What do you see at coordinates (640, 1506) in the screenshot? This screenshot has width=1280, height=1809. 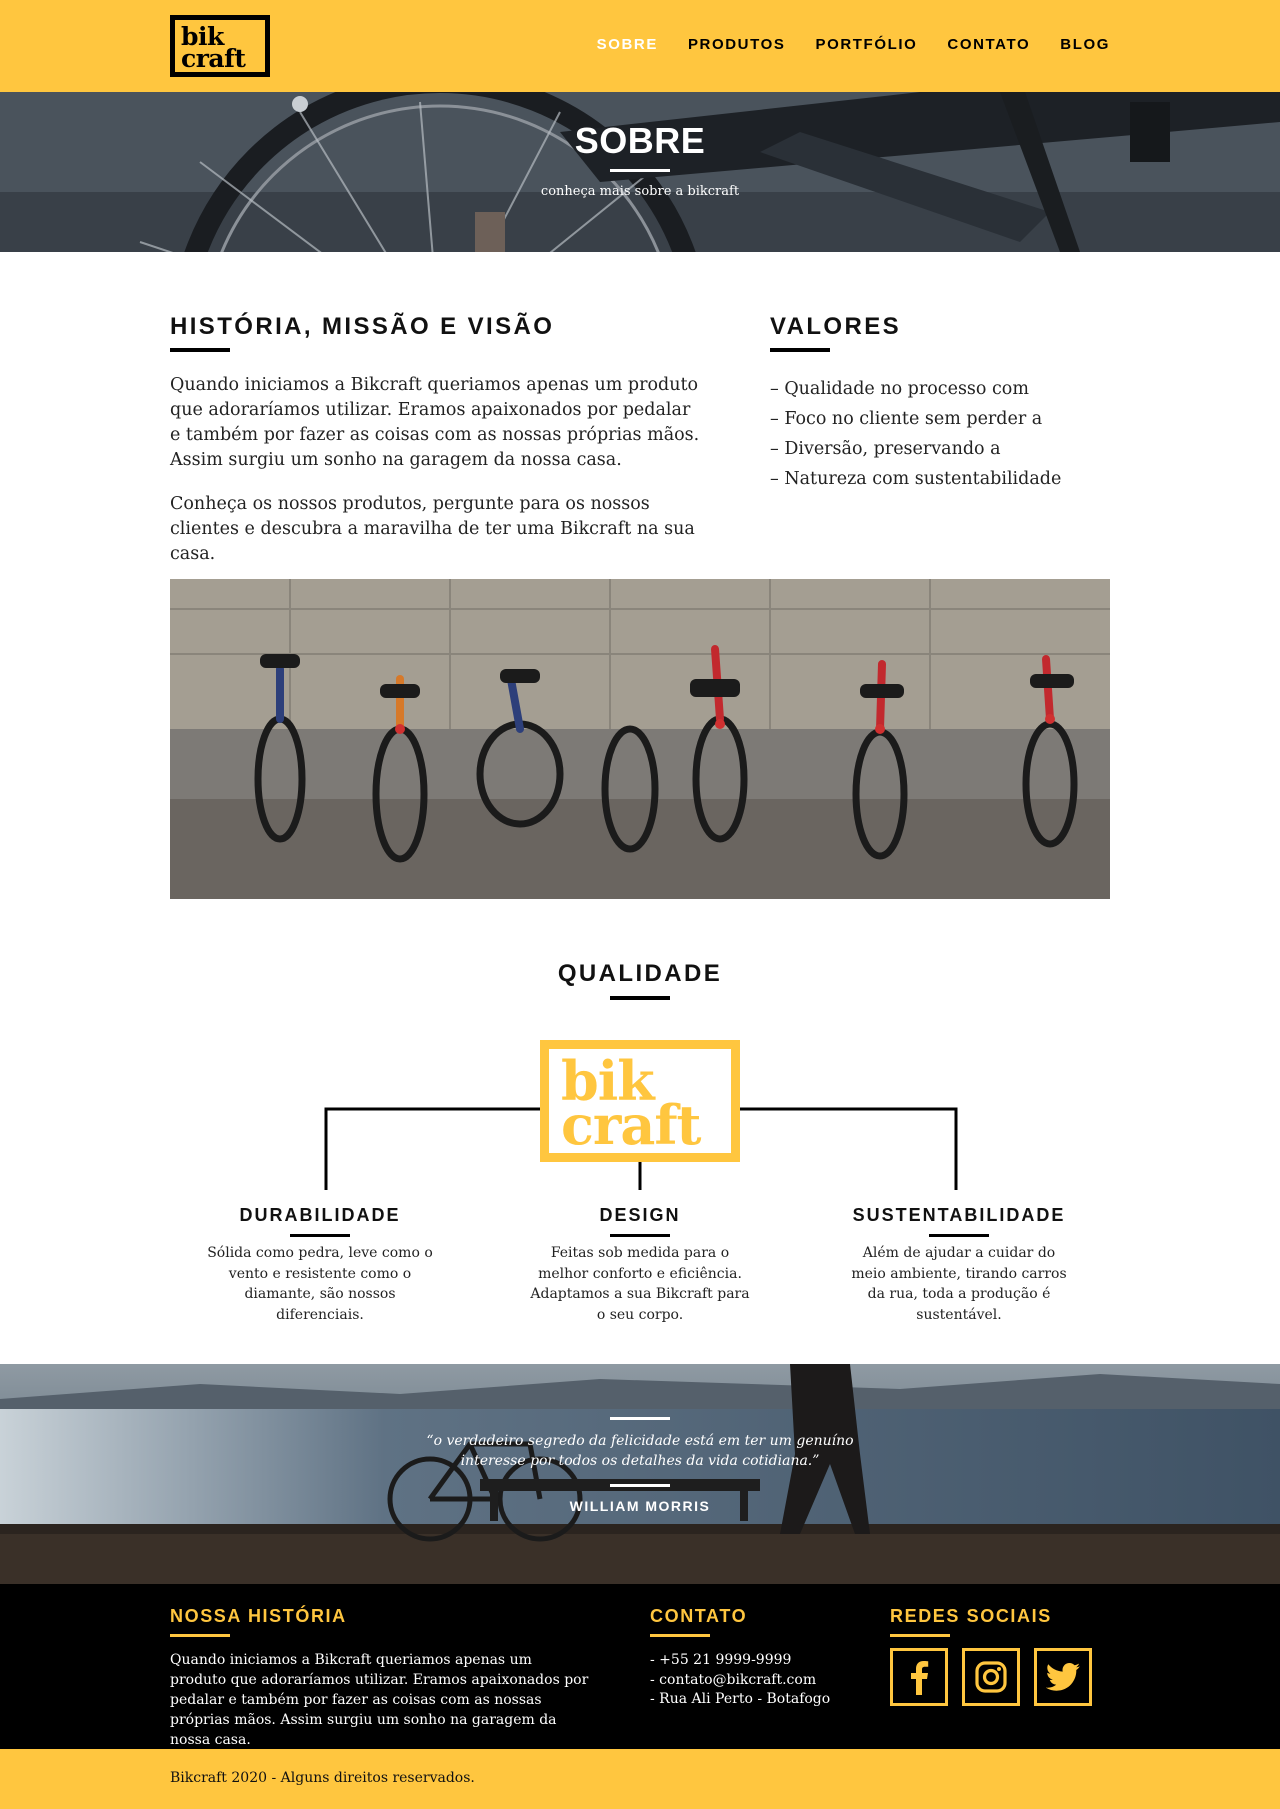 I see `quote-author: WILLIAM MORRIS` at bounding box center [640, 1506].